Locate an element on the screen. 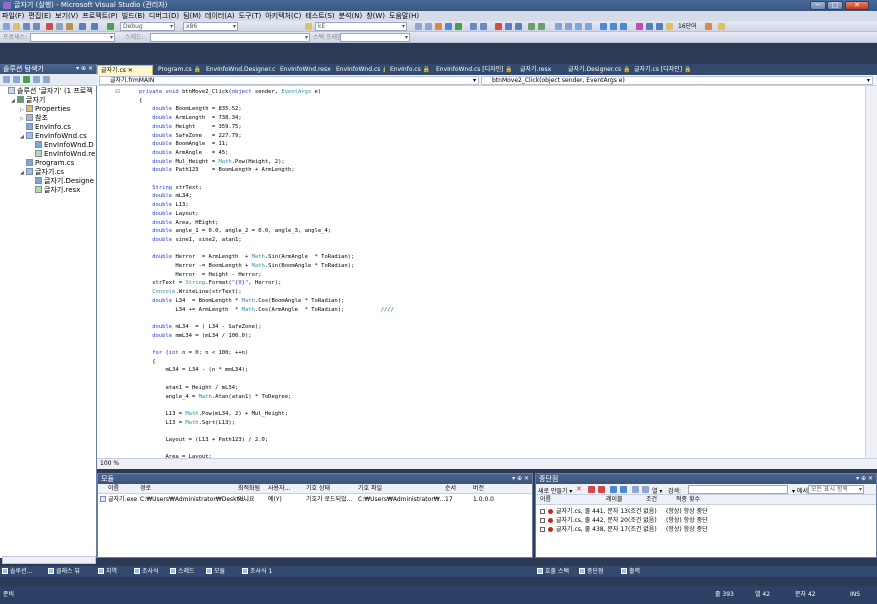  editor-vertical-scrollbar is located at coordinates (871, 272).